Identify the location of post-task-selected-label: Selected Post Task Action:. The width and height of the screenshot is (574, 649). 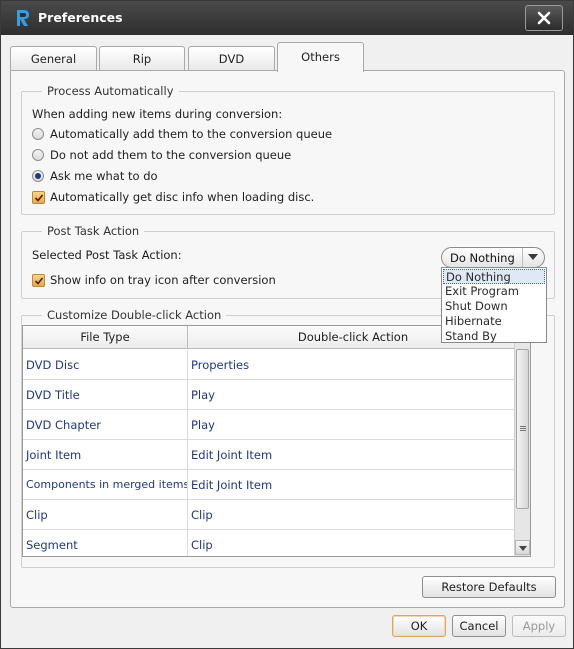
(107, 255).